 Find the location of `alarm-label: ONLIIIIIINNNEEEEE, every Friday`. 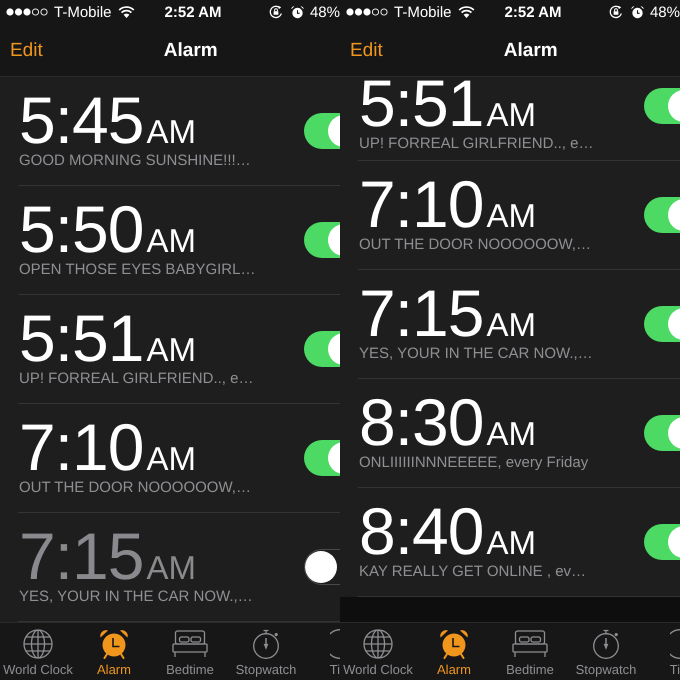

alarm-label: ONLIIIIIINNNEEEEE, every Friday is located at coordinates (473, 463).